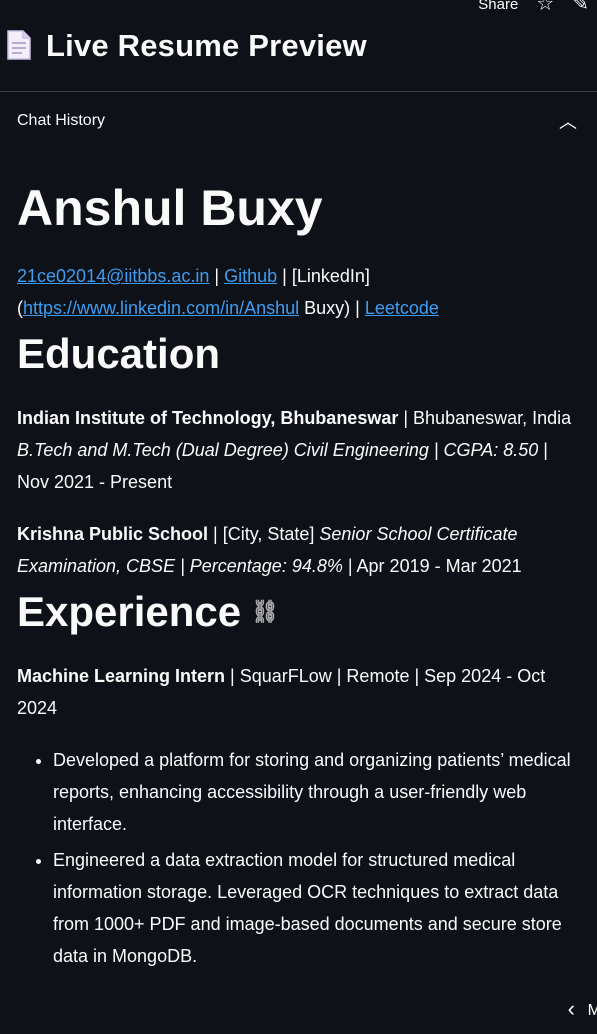  I want to click on school-location: | [City, State], so click(264, 534).